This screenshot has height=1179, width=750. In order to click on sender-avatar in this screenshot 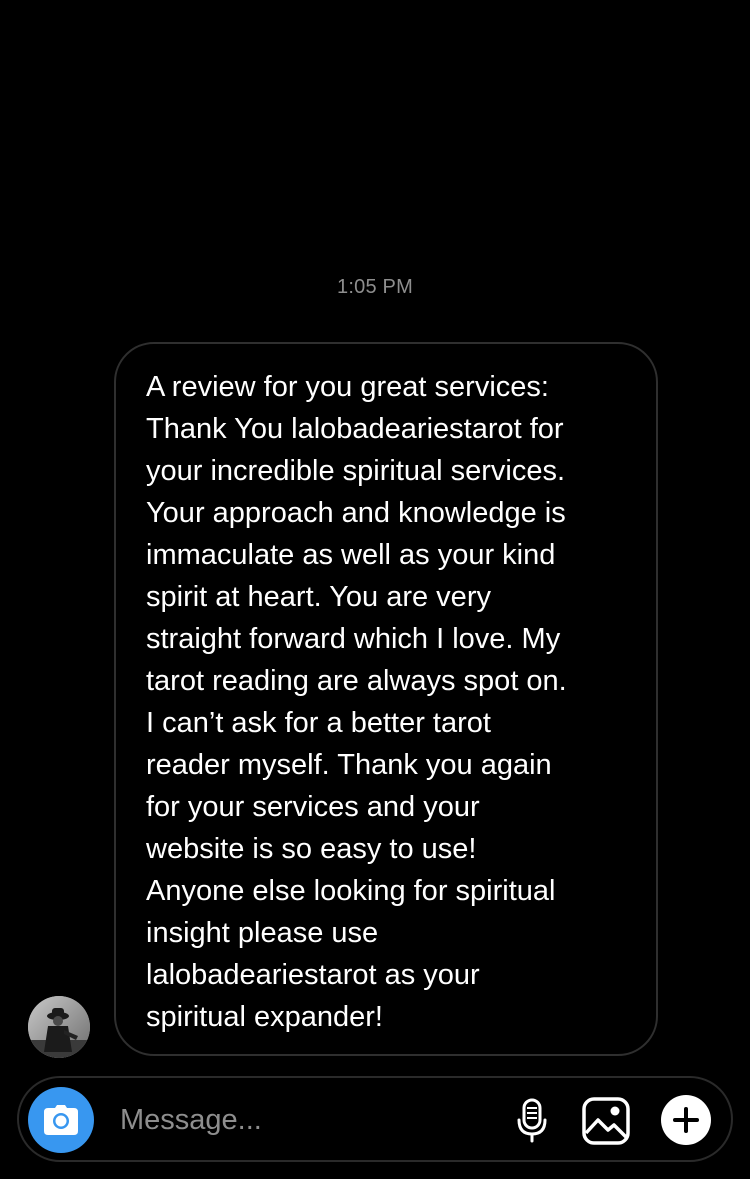, I will do `click(59, 1027)`.